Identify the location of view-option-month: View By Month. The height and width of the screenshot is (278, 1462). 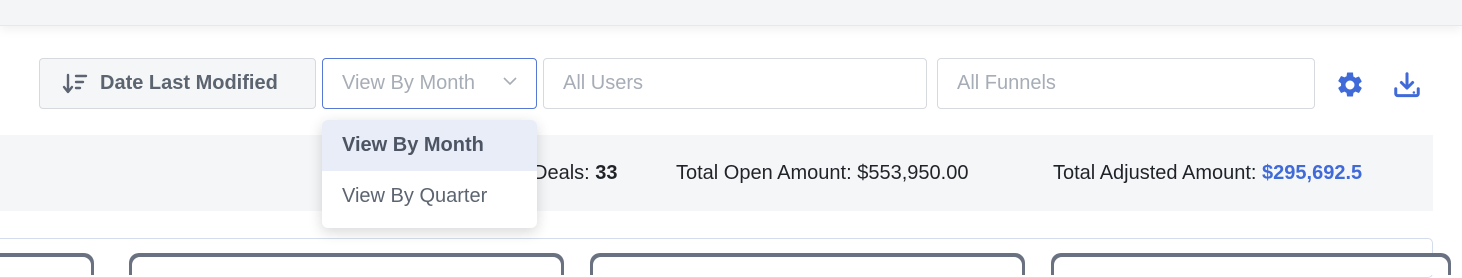
(429, 145).